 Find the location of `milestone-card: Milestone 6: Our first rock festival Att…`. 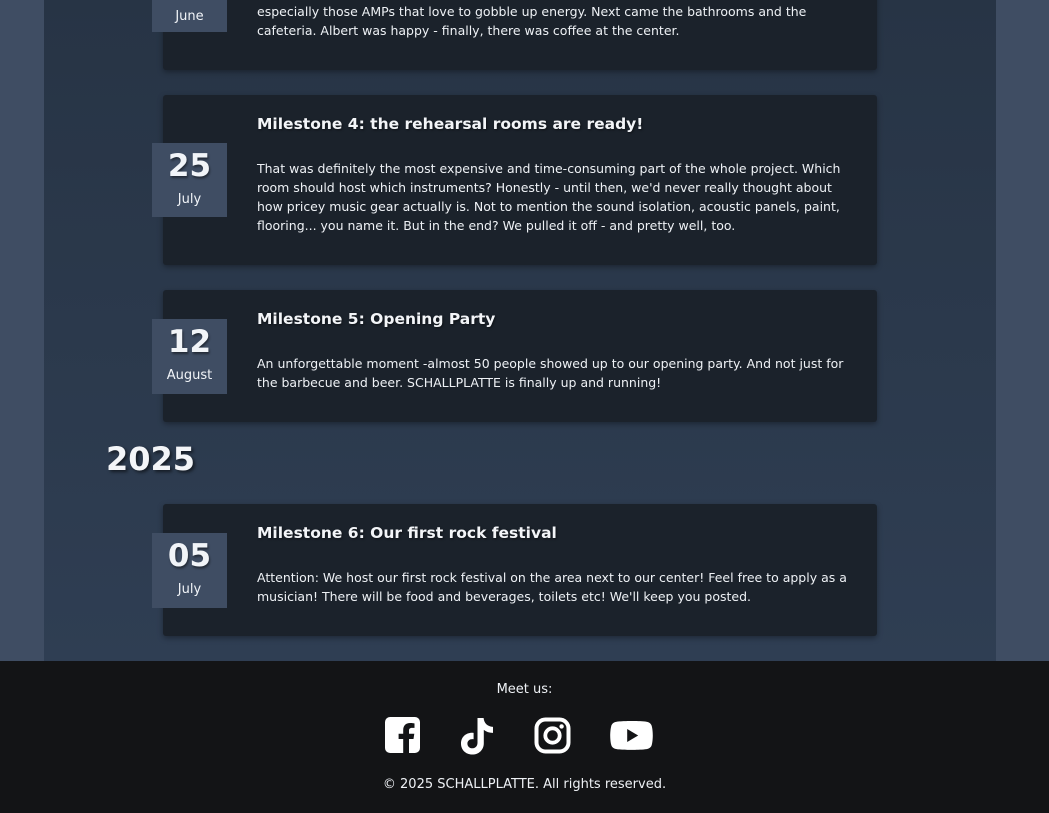

milestone-card: Milestone 6: Our first rock festival Att… is located at coordinates (520, 570).